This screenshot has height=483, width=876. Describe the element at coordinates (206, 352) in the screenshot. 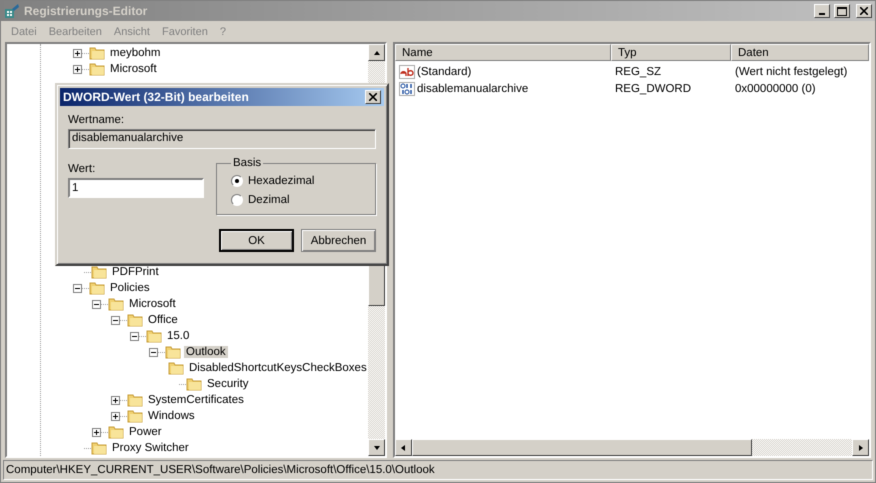

I see `tree-item: Outlook` at that location.